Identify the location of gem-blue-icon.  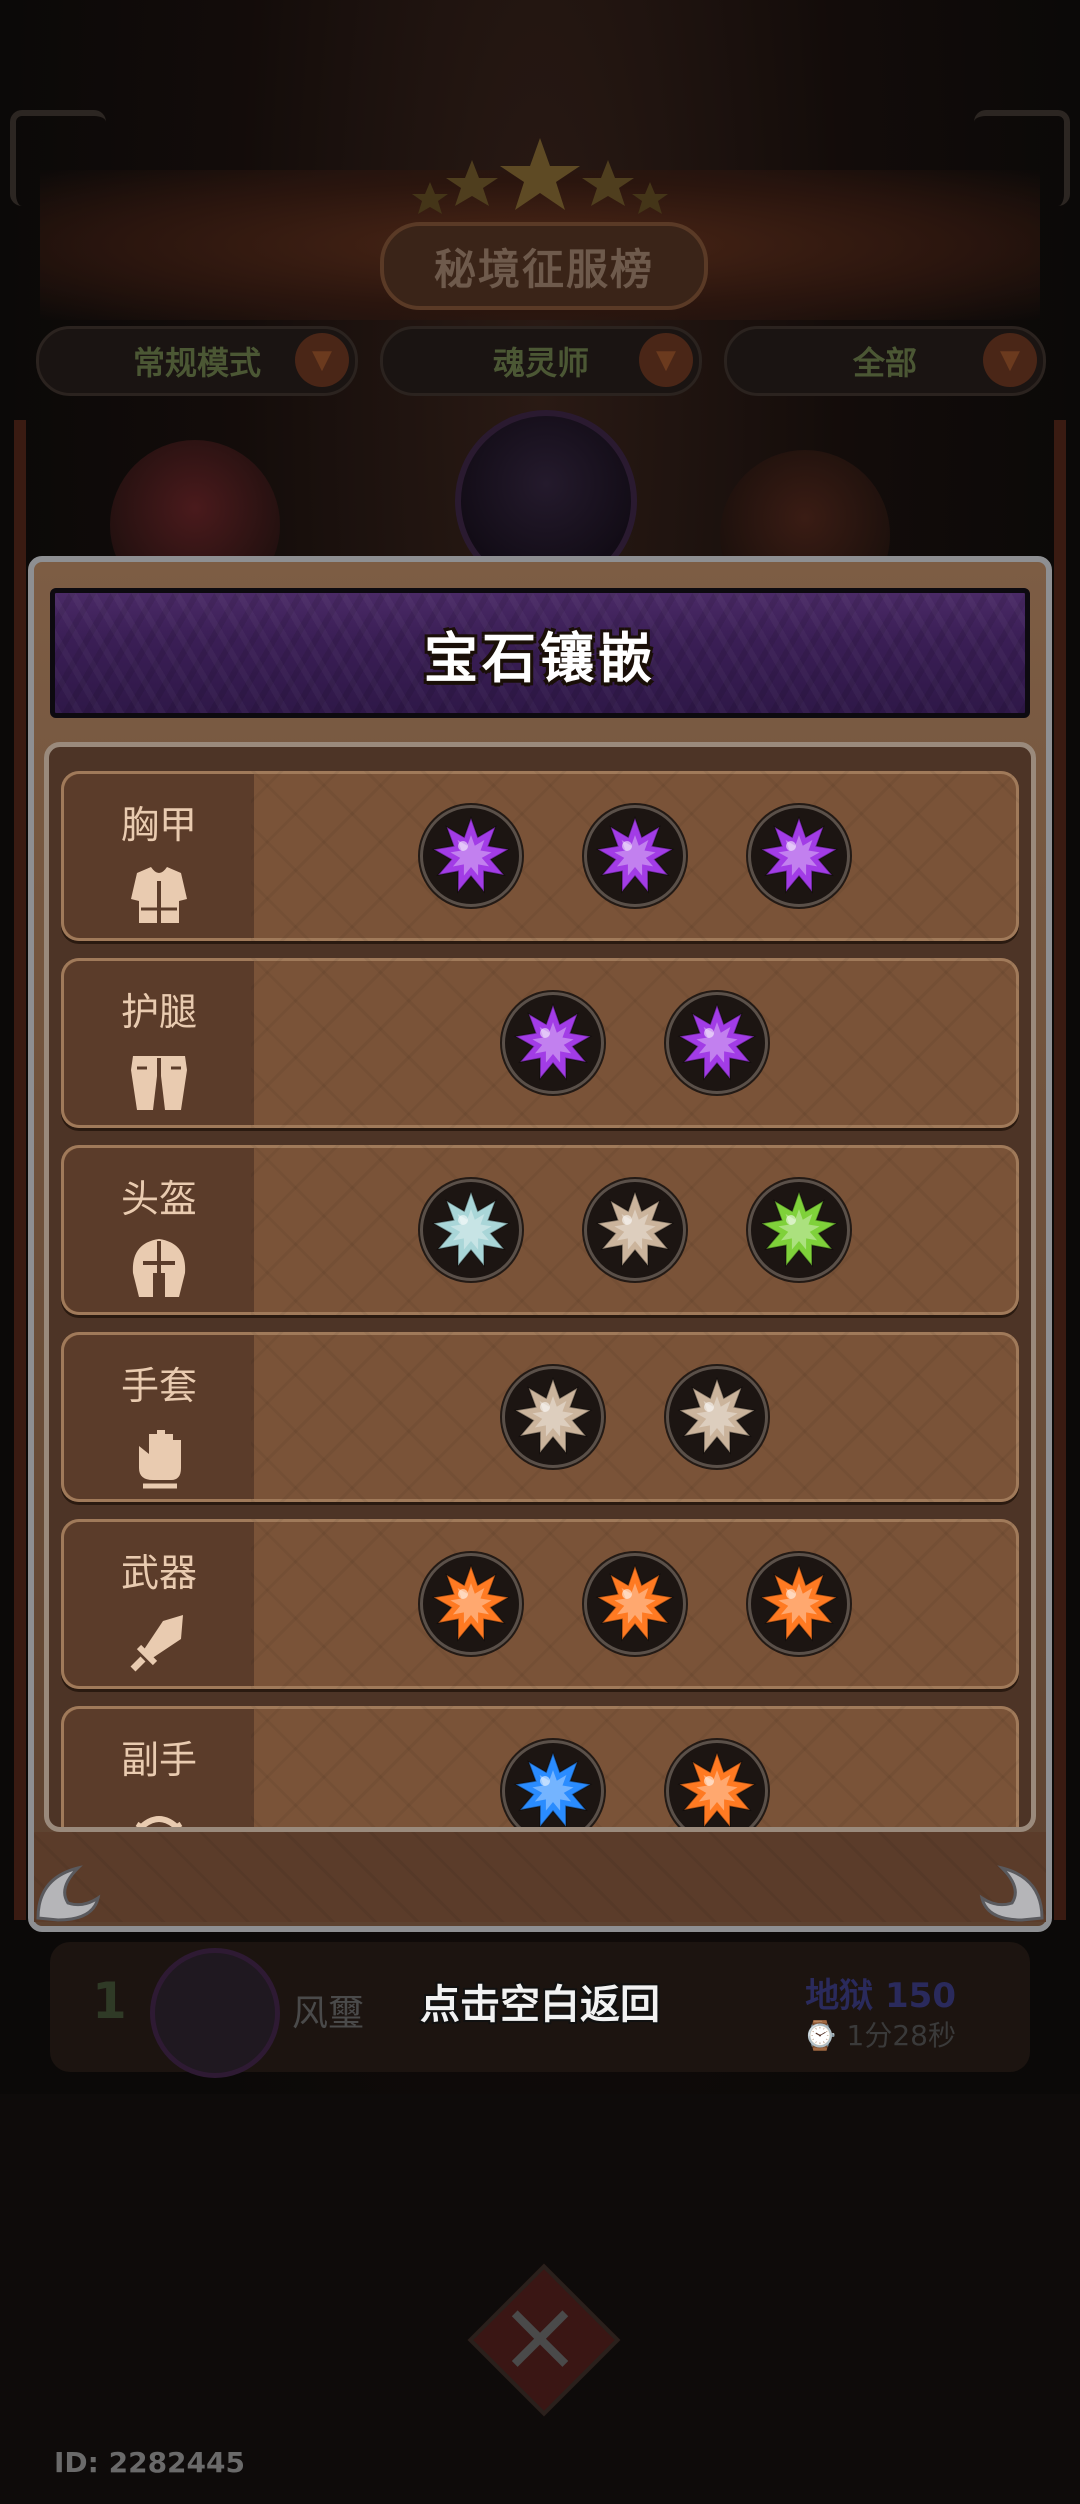
(553, 1783).